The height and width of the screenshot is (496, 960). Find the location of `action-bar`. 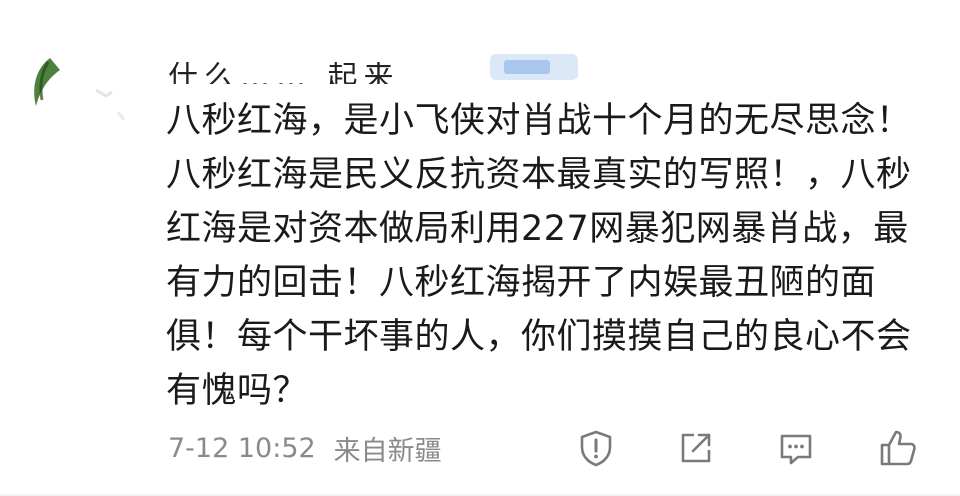

action-bar is located at coordinates (480, 448).